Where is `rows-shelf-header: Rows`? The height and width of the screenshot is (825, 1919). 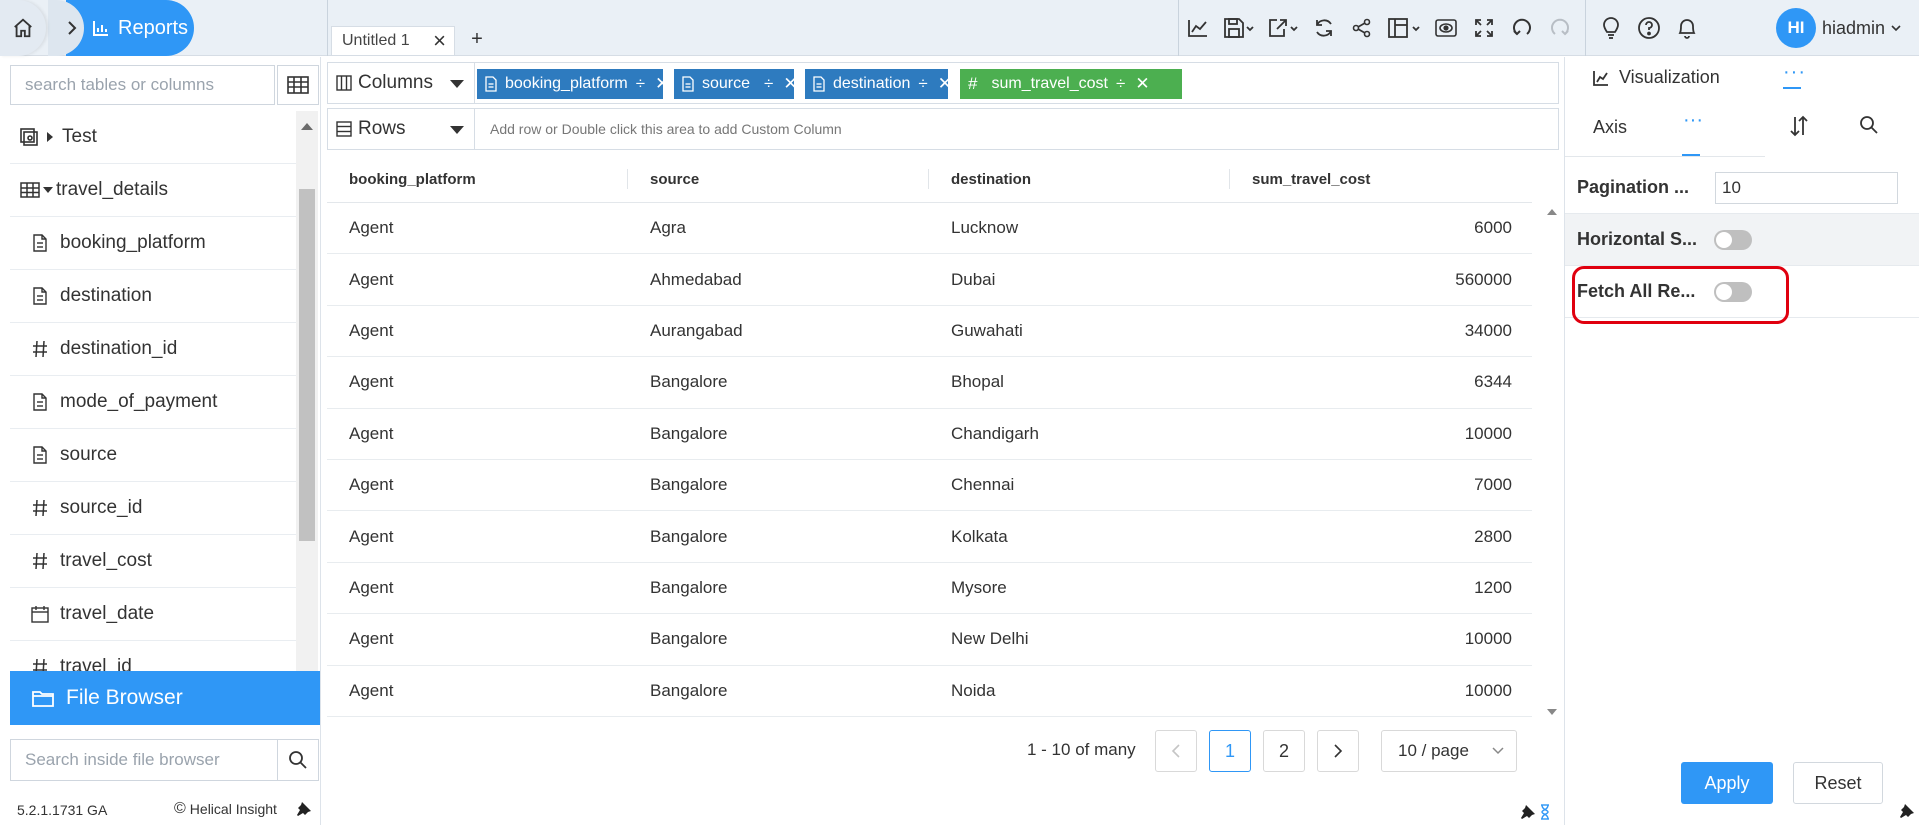
rows-shelf-header: Rows is located at coordinates (401, 129).